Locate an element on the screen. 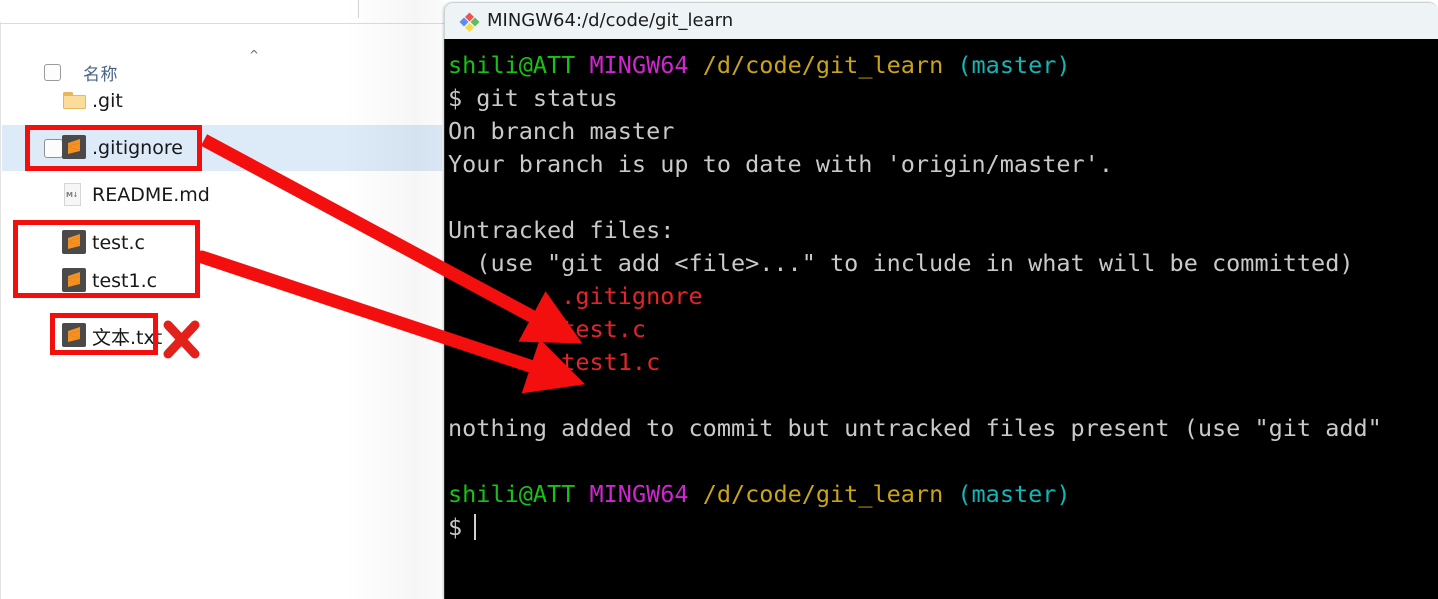 The image size is (1438, 599). terminal-text-segment: On branch master is located at coordinates (561, 131).